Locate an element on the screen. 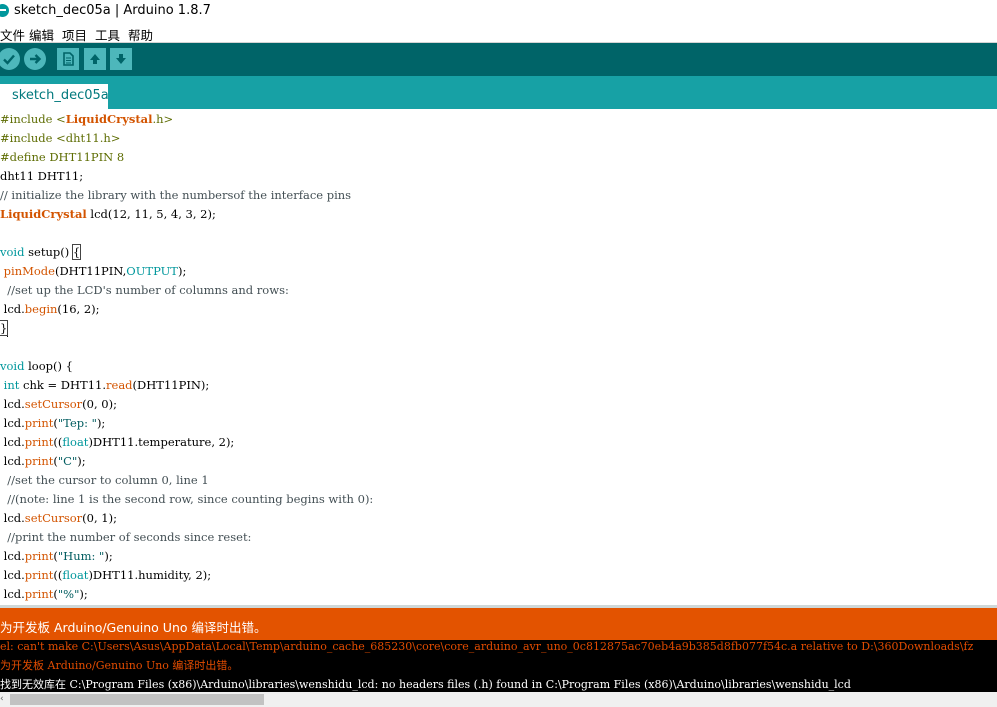 This screenshot has height=707, width=997. menu-help: 帮助 is located at coordinates (140, 34).